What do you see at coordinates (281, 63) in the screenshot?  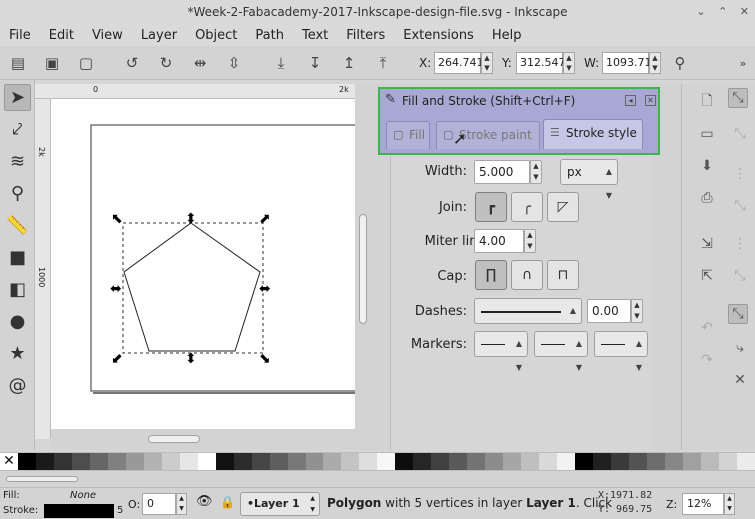 I see `lower-to-bottom-icon: ⤓` at bounding box center [281, 63].